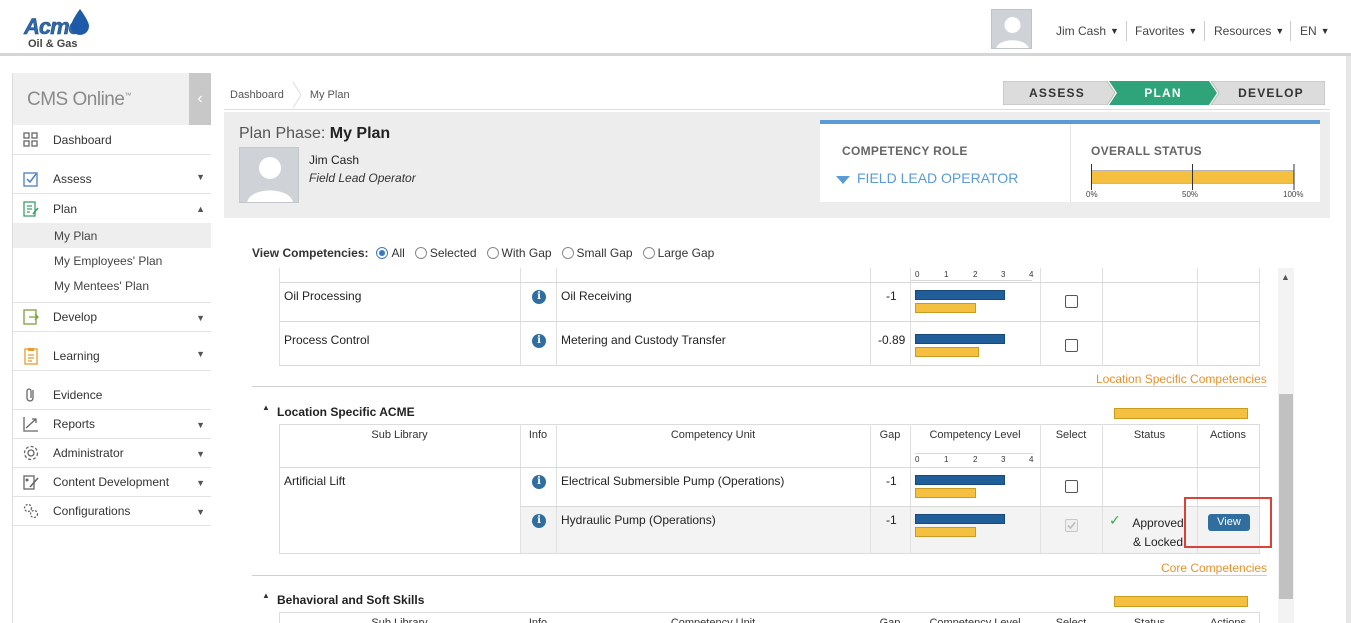 This screenshot has width=1351, height=623. What do you see at coordinates (112, 424) in the screenshot?
I see `sidebar-item-reports: Reports ▼` at bounding box center [112, 424].